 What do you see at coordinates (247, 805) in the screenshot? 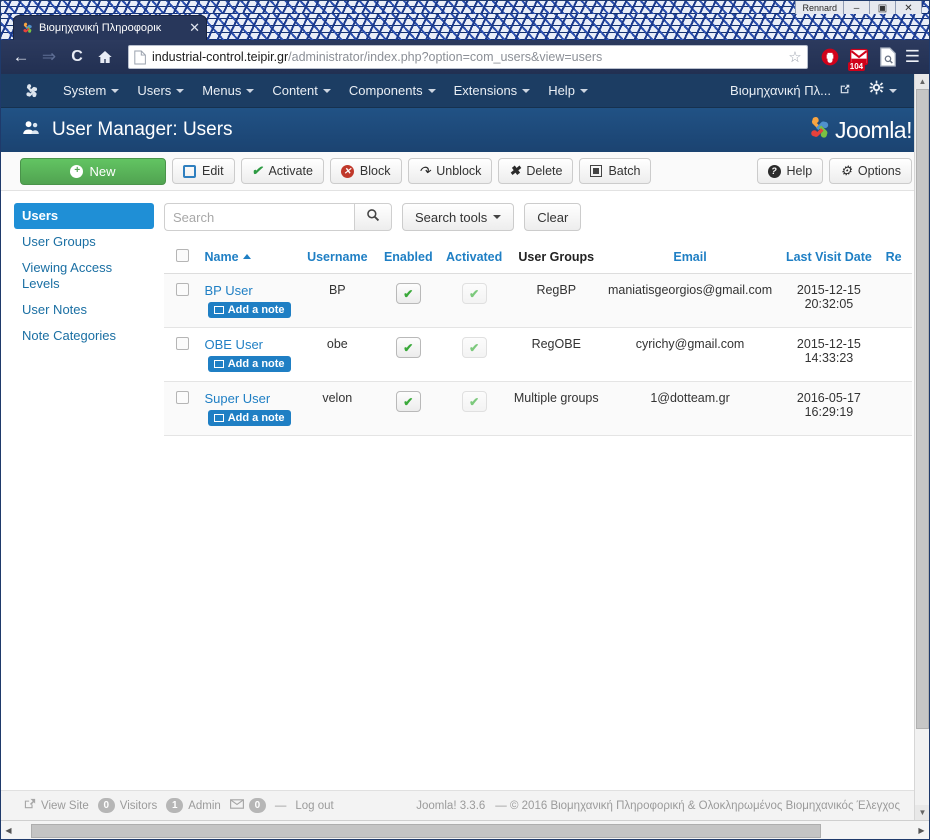
I see `messages-stat: 0` at bounding box center [247, 805].